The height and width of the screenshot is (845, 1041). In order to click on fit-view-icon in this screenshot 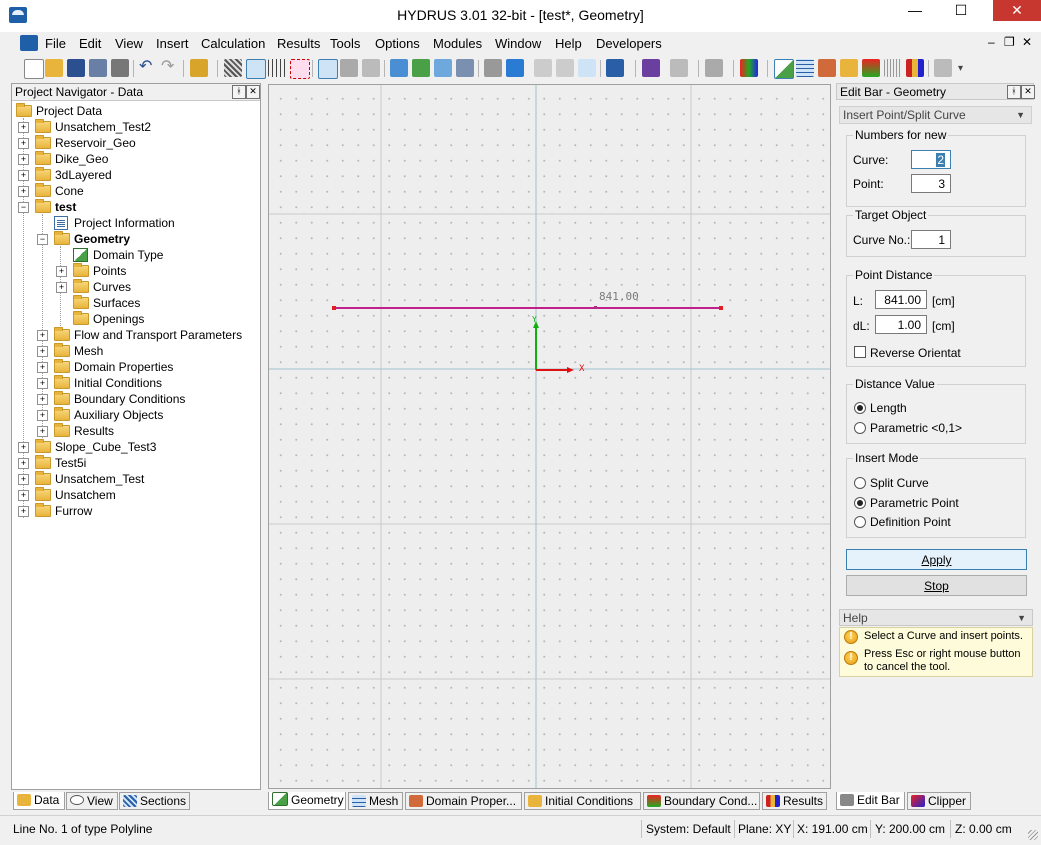, I will do `click(587, 68)`.